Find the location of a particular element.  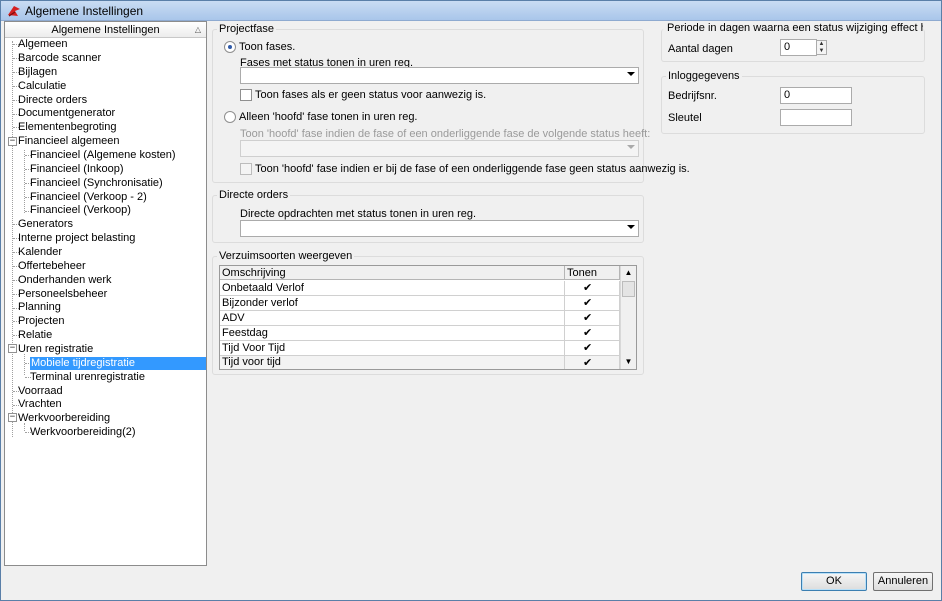

tree-item-generators: Generators is located at coordinates (45, 224).